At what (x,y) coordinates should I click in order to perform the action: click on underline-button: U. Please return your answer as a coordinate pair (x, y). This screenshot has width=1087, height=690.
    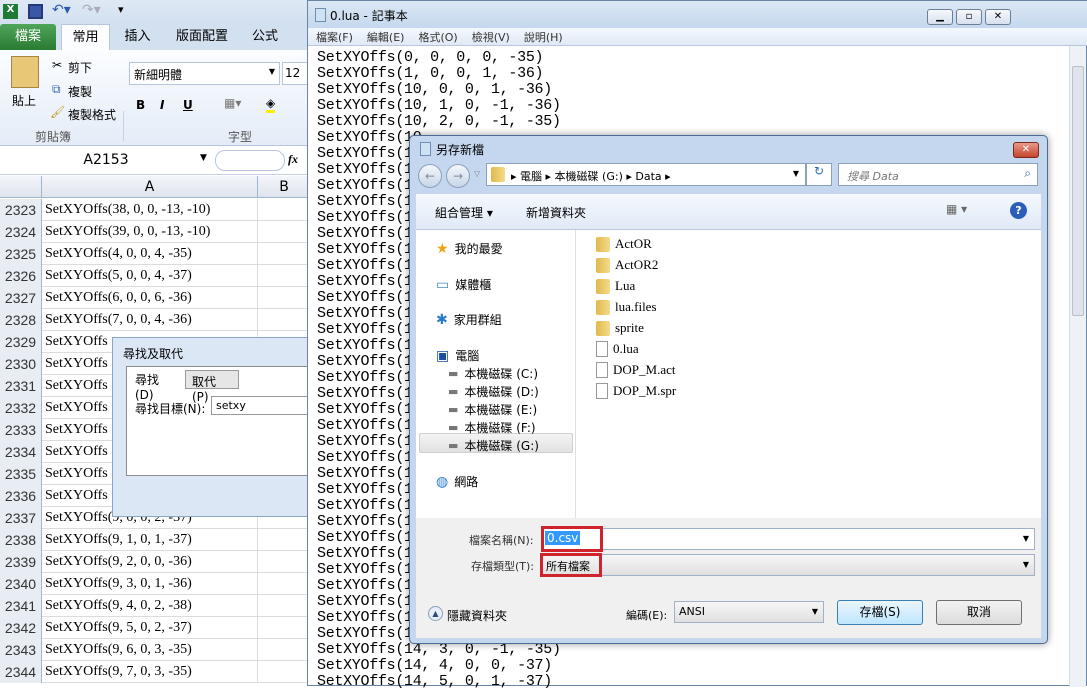
    Looking at the image, I should click on (188, 105).